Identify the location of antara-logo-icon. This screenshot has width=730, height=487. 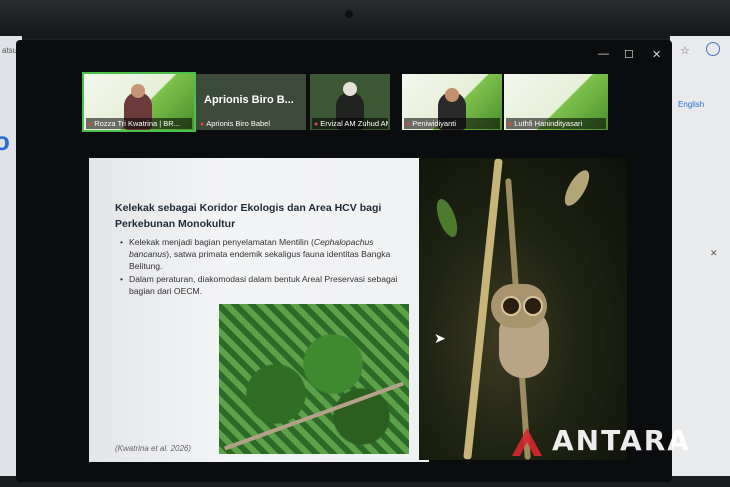
(527, 442).